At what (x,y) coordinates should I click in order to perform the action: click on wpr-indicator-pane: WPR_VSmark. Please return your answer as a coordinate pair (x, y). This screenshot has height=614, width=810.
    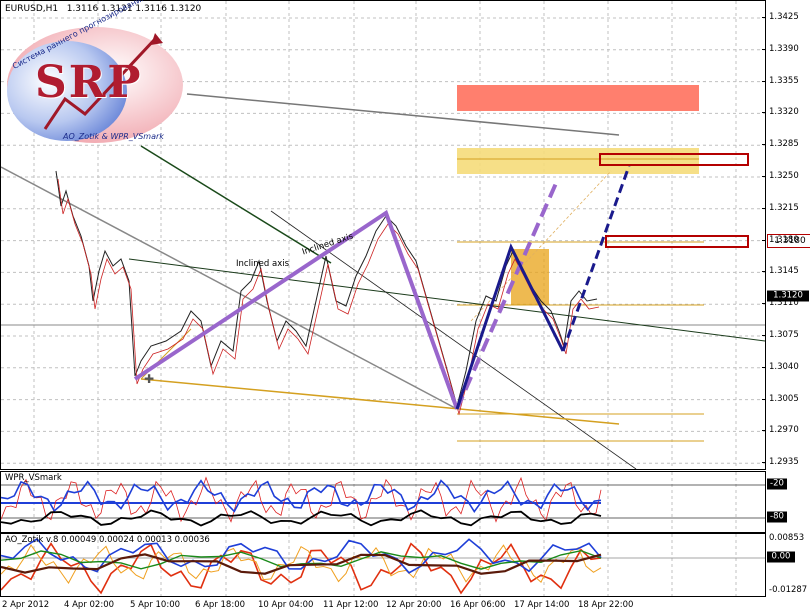
    Looking at the image, I should click on (383, 502).